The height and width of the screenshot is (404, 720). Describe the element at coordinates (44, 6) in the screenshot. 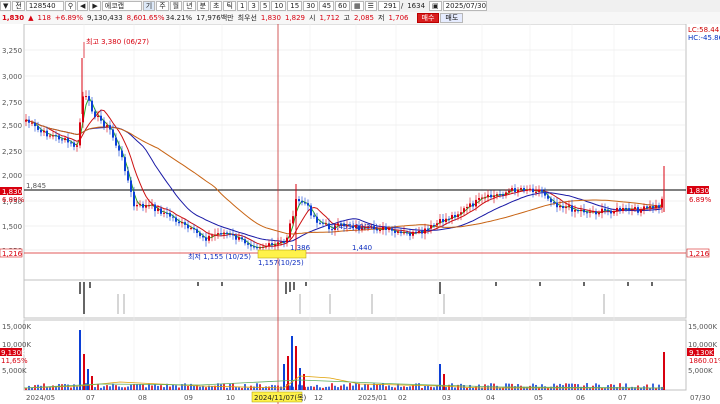

I see `stock-code-input: 128540` at that location.